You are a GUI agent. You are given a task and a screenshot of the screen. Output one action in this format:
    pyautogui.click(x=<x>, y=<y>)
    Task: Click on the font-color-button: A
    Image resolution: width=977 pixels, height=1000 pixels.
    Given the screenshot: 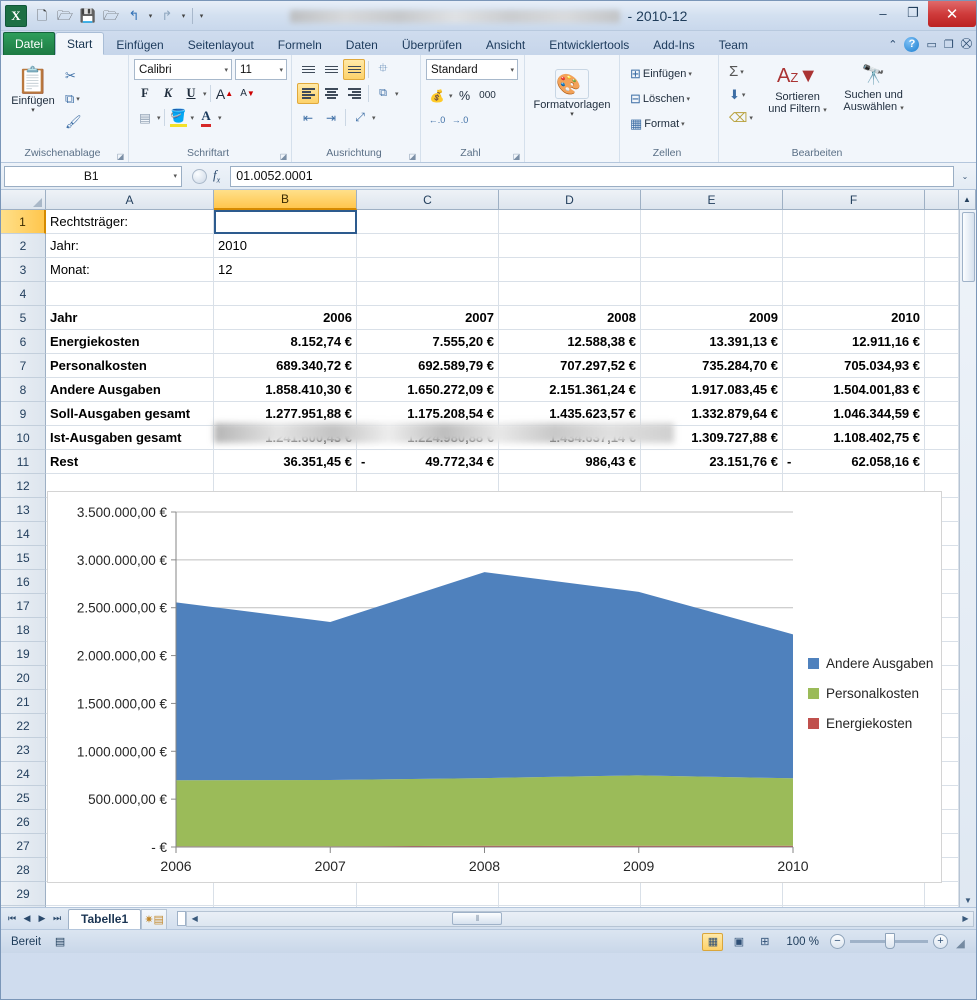 What is the action you would take?
    pyautogui.click(x=206, y=117)
    